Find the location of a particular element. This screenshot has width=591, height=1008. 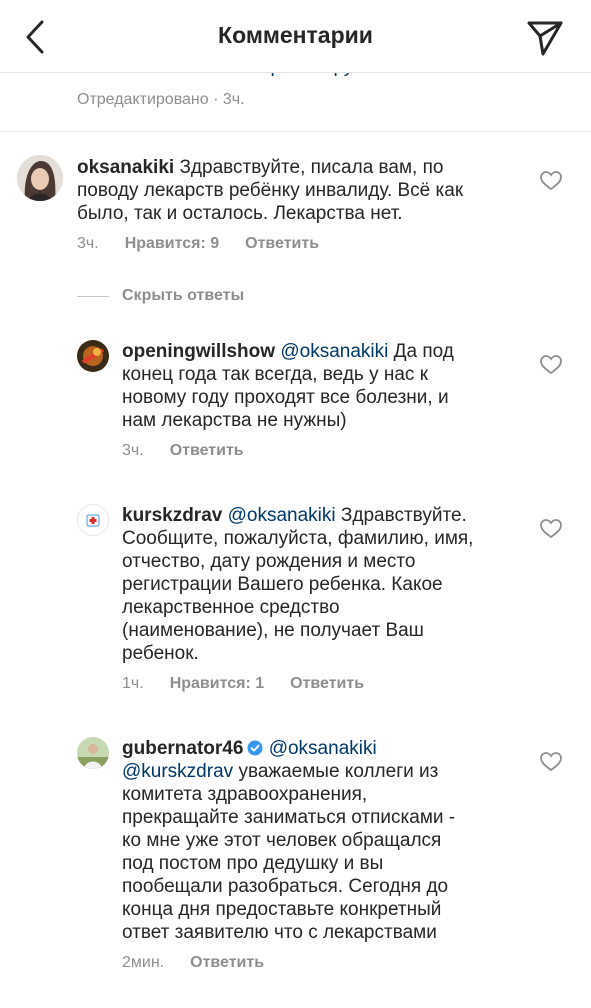

comment-meta: 2мин. Ответить is located at coordinates (193, 963).